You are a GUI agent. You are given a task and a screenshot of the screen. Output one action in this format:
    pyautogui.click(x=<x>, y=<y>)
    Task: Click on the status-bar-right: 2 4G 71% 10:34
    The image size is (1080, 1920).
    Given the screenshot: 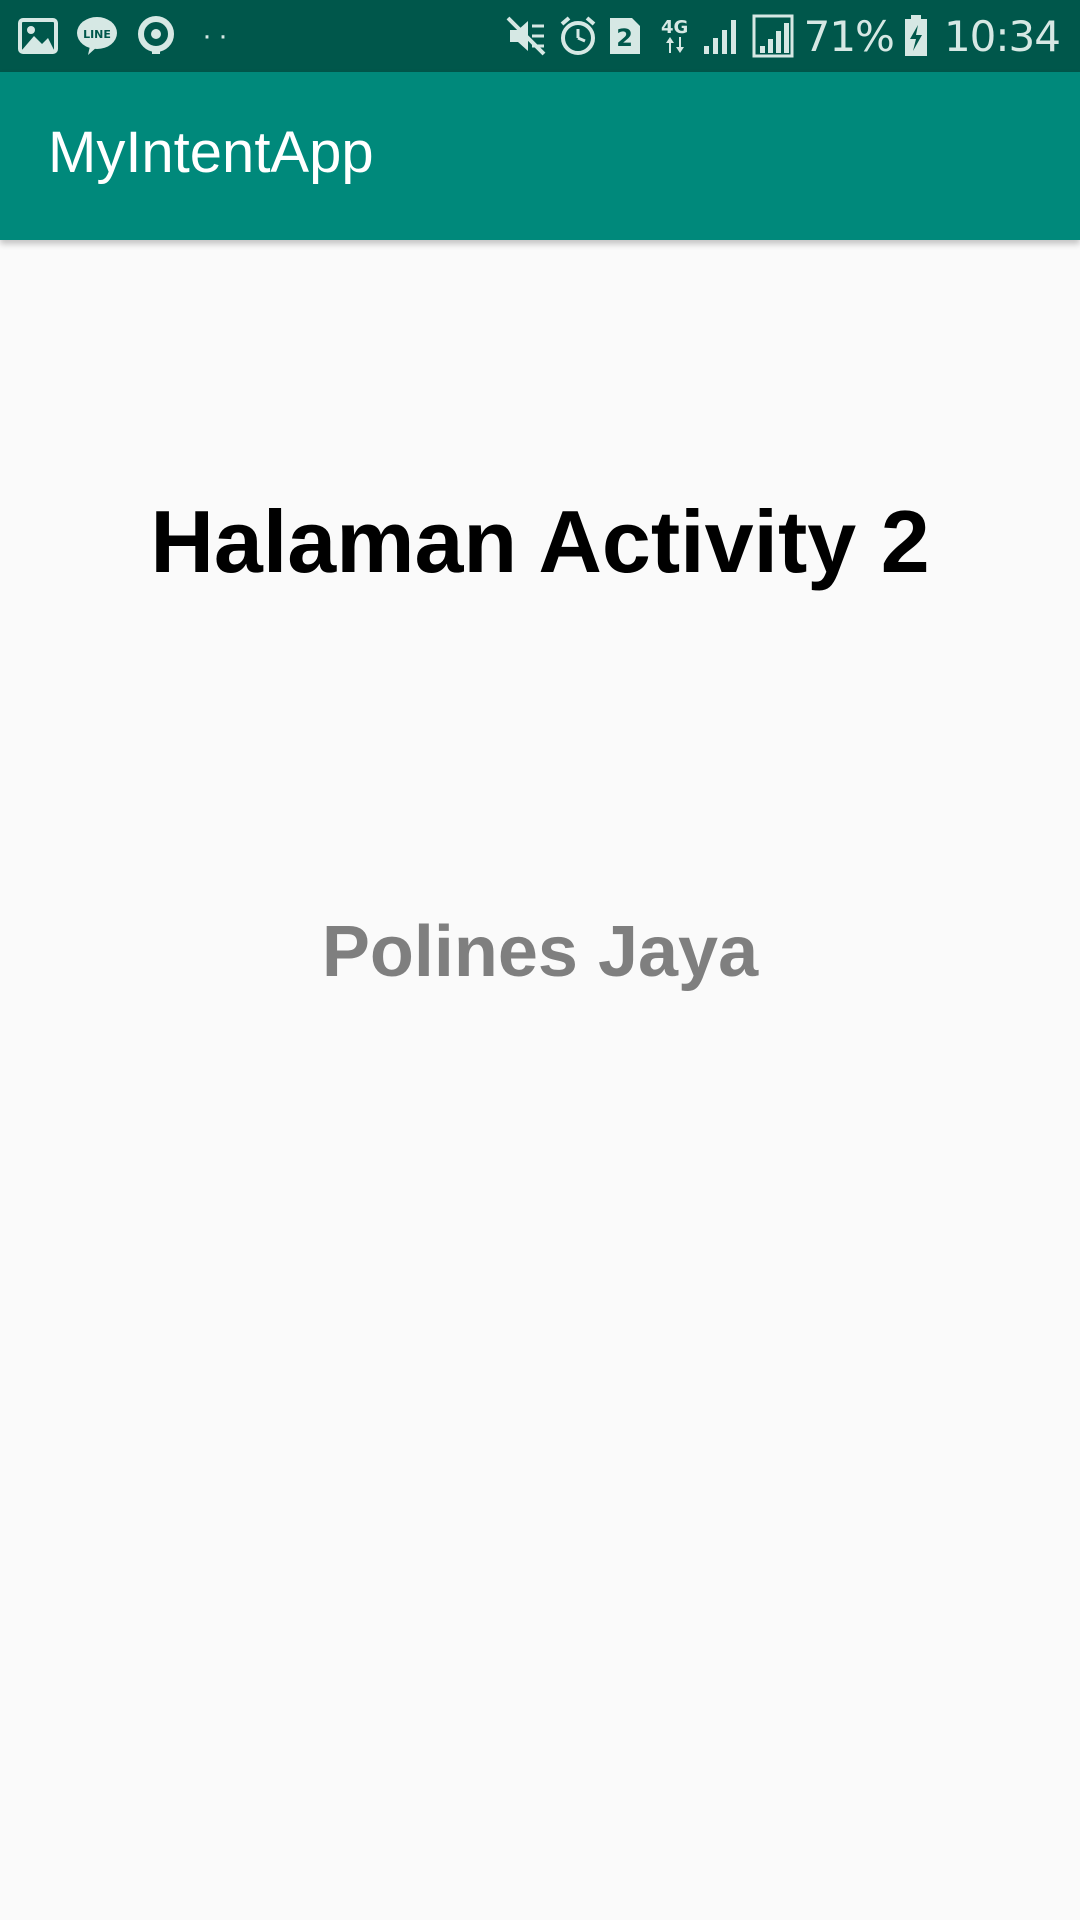 What is the action you would take?
    pyautogui.click(x=783, y=36)
    